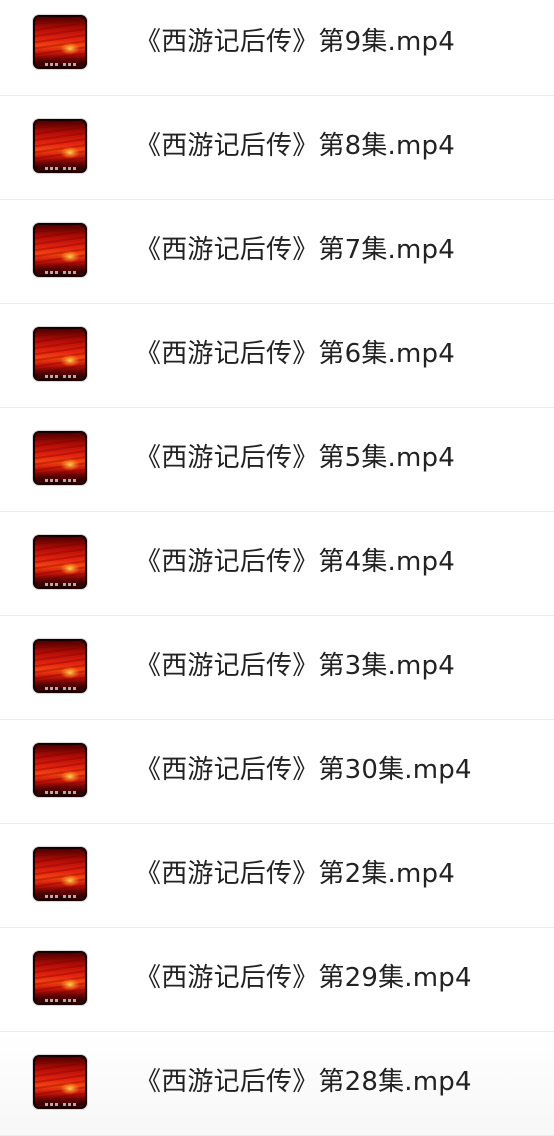 This screenshot has width=554, height=1136. What do you see at coordinates (303, 770) in the screenshot?
I see `file-name: 《西游记后传》第30集.mp4` at bounding box center [303, 770].